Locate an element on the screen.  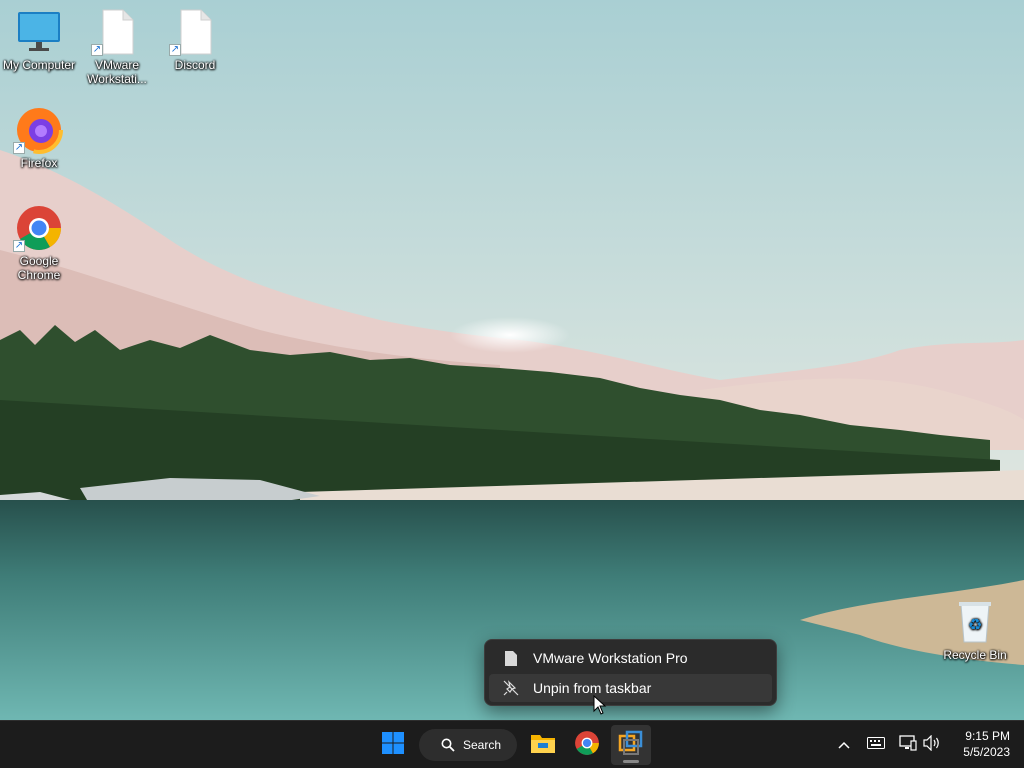
desktop-icon-label: My Computer is located at coordinates (39, 65).